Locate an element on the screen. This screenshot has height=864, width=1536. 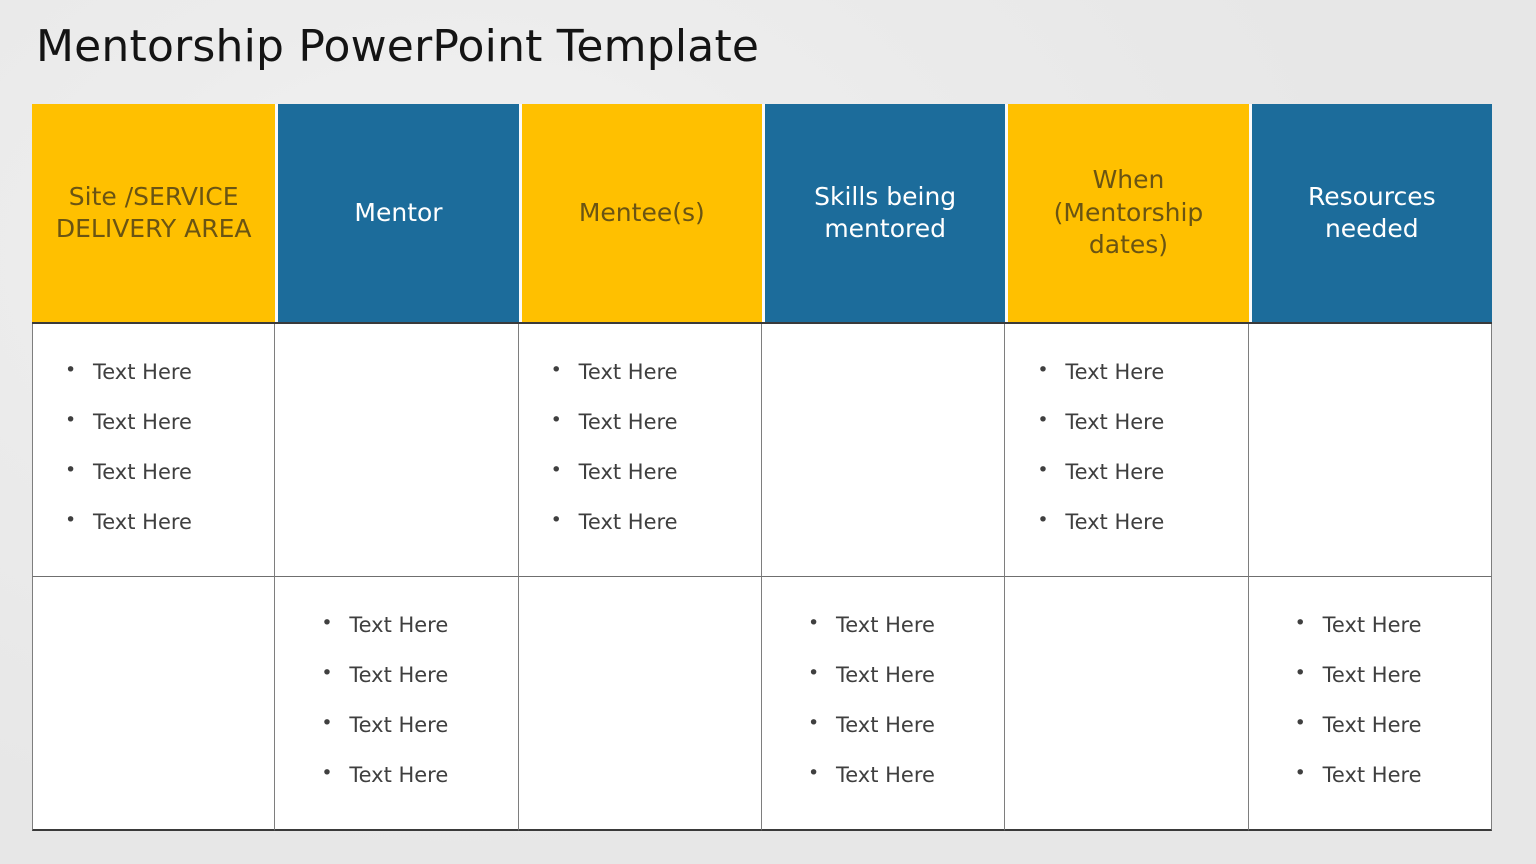
column-header-site-service-delivery-area: Site /SERVICE DELIVERY AREA is located at coordinates (154, 214).